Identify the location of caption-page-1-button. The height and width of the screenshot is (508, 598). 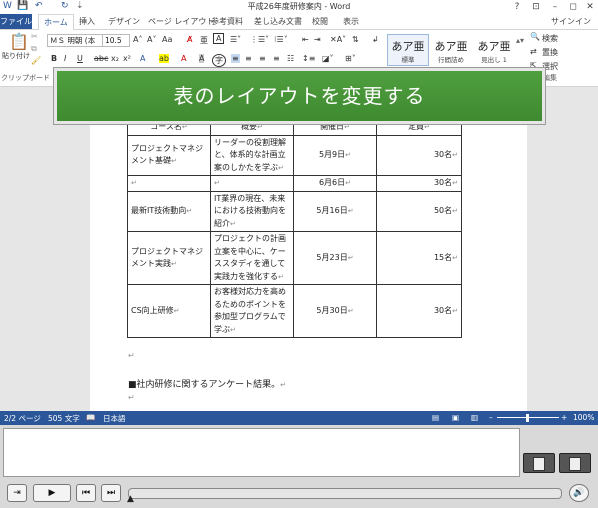
(539, 463).